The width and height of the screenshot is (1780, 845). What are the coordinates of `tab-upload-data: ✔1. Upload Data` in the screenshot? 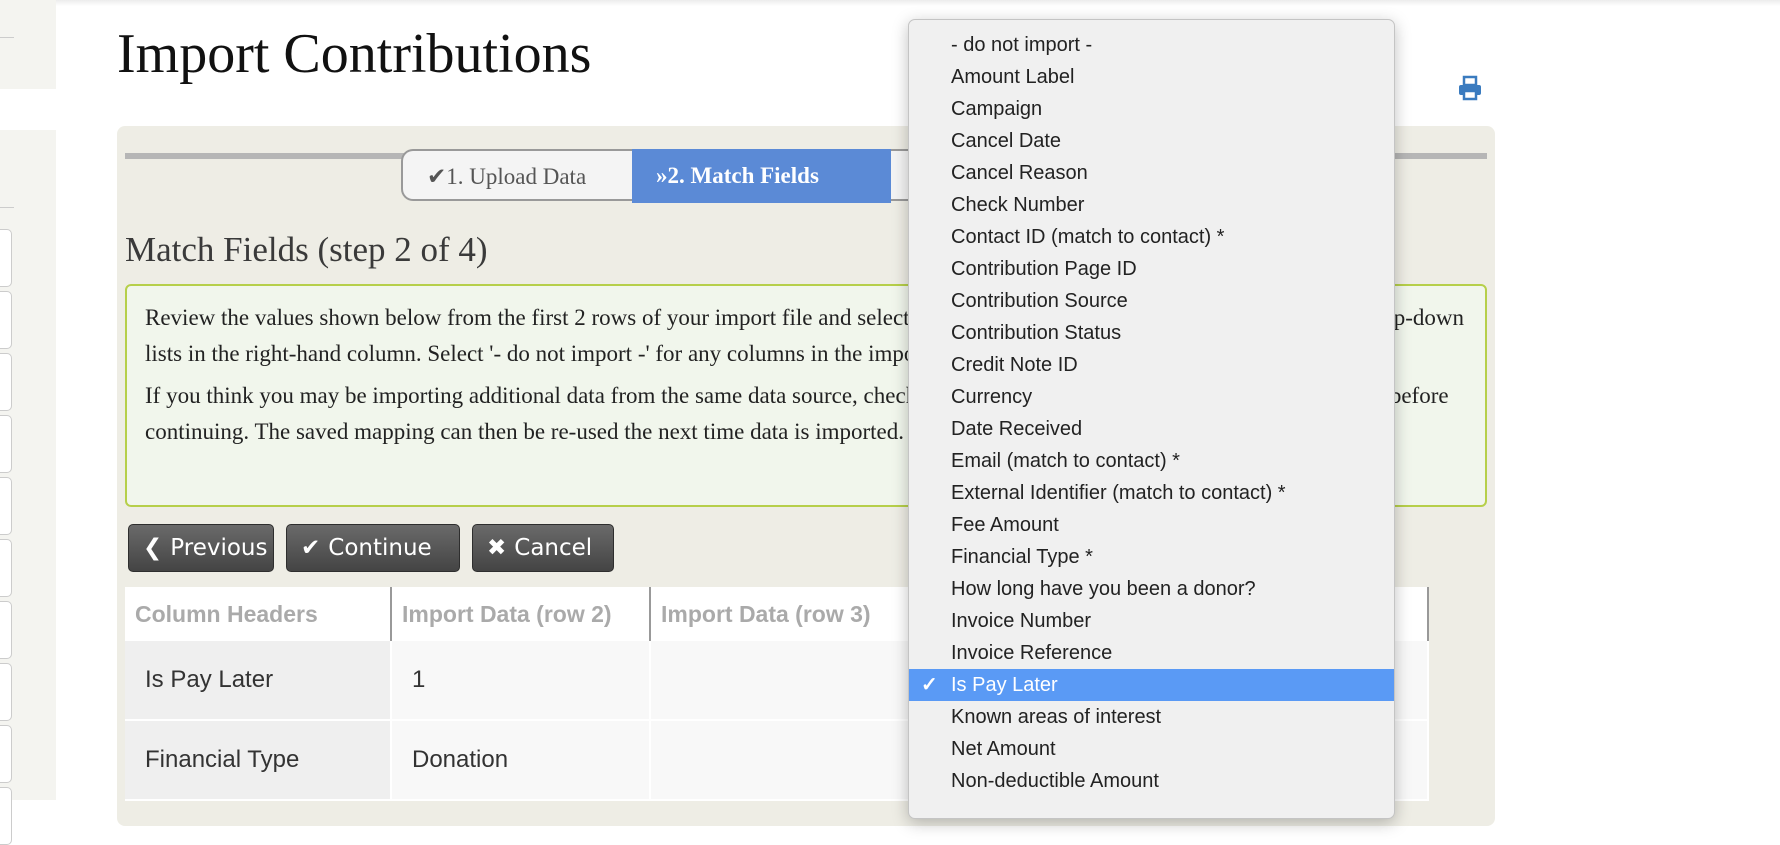 It's located at (516, 175).